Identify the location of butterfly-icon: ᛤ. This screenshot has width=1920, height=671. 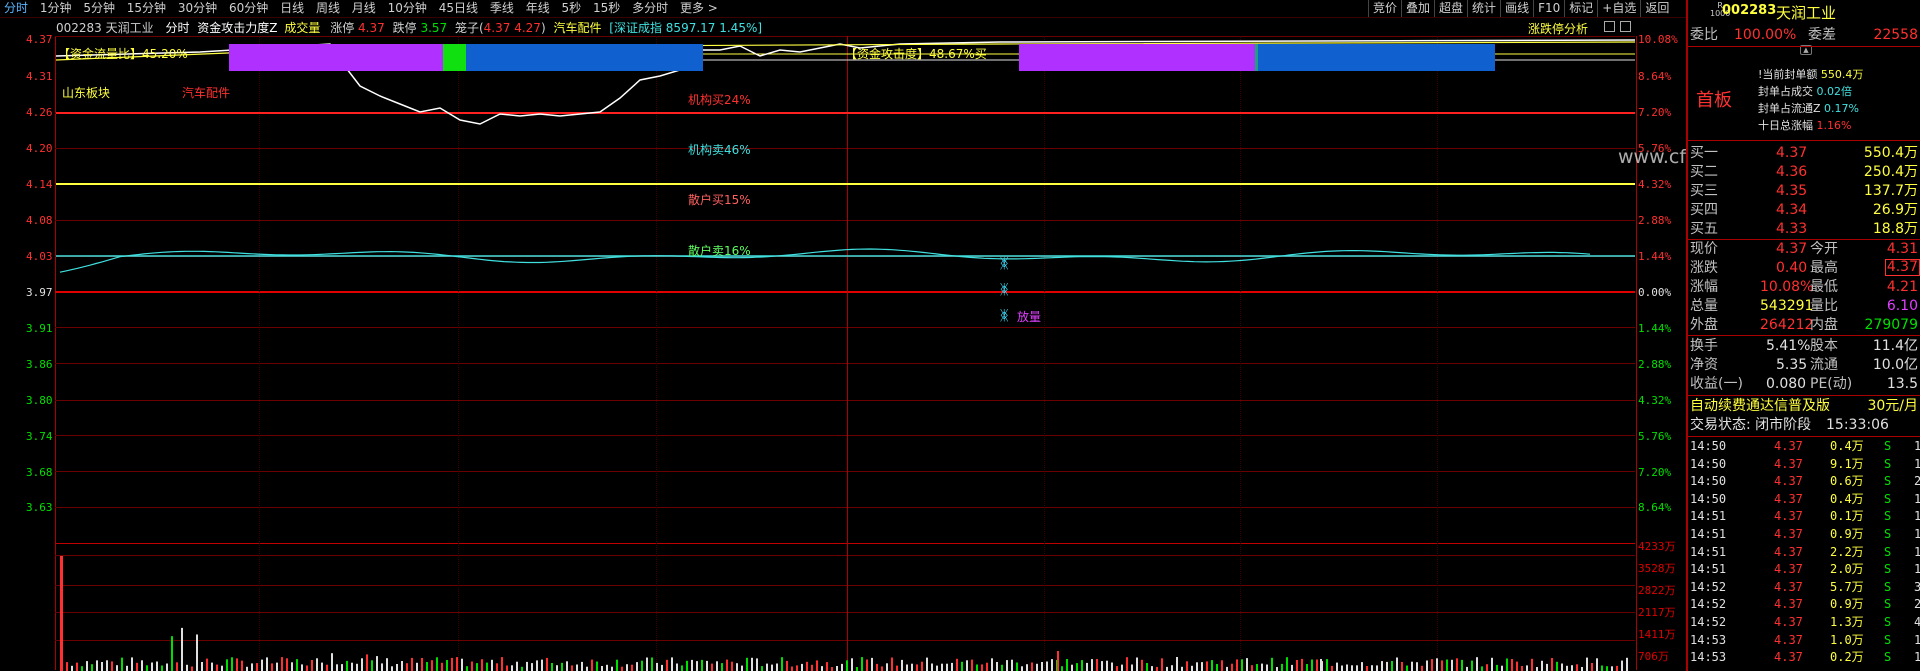
(1004, 290).